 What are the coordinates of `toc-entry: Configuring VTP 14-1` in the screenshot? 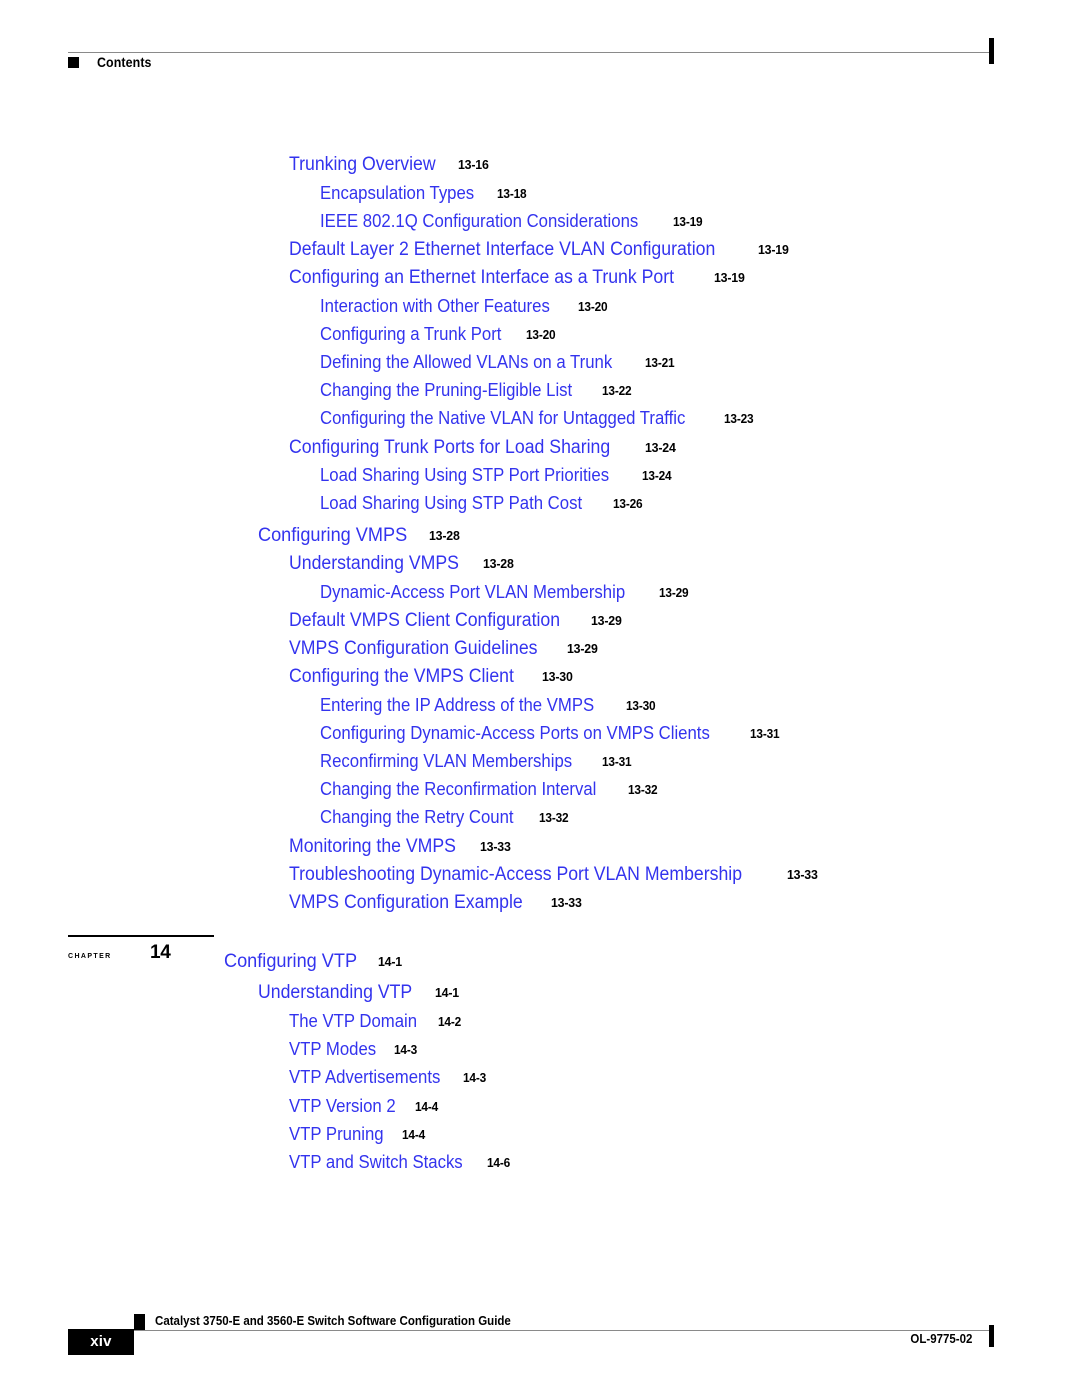 It's located at (313, 961).